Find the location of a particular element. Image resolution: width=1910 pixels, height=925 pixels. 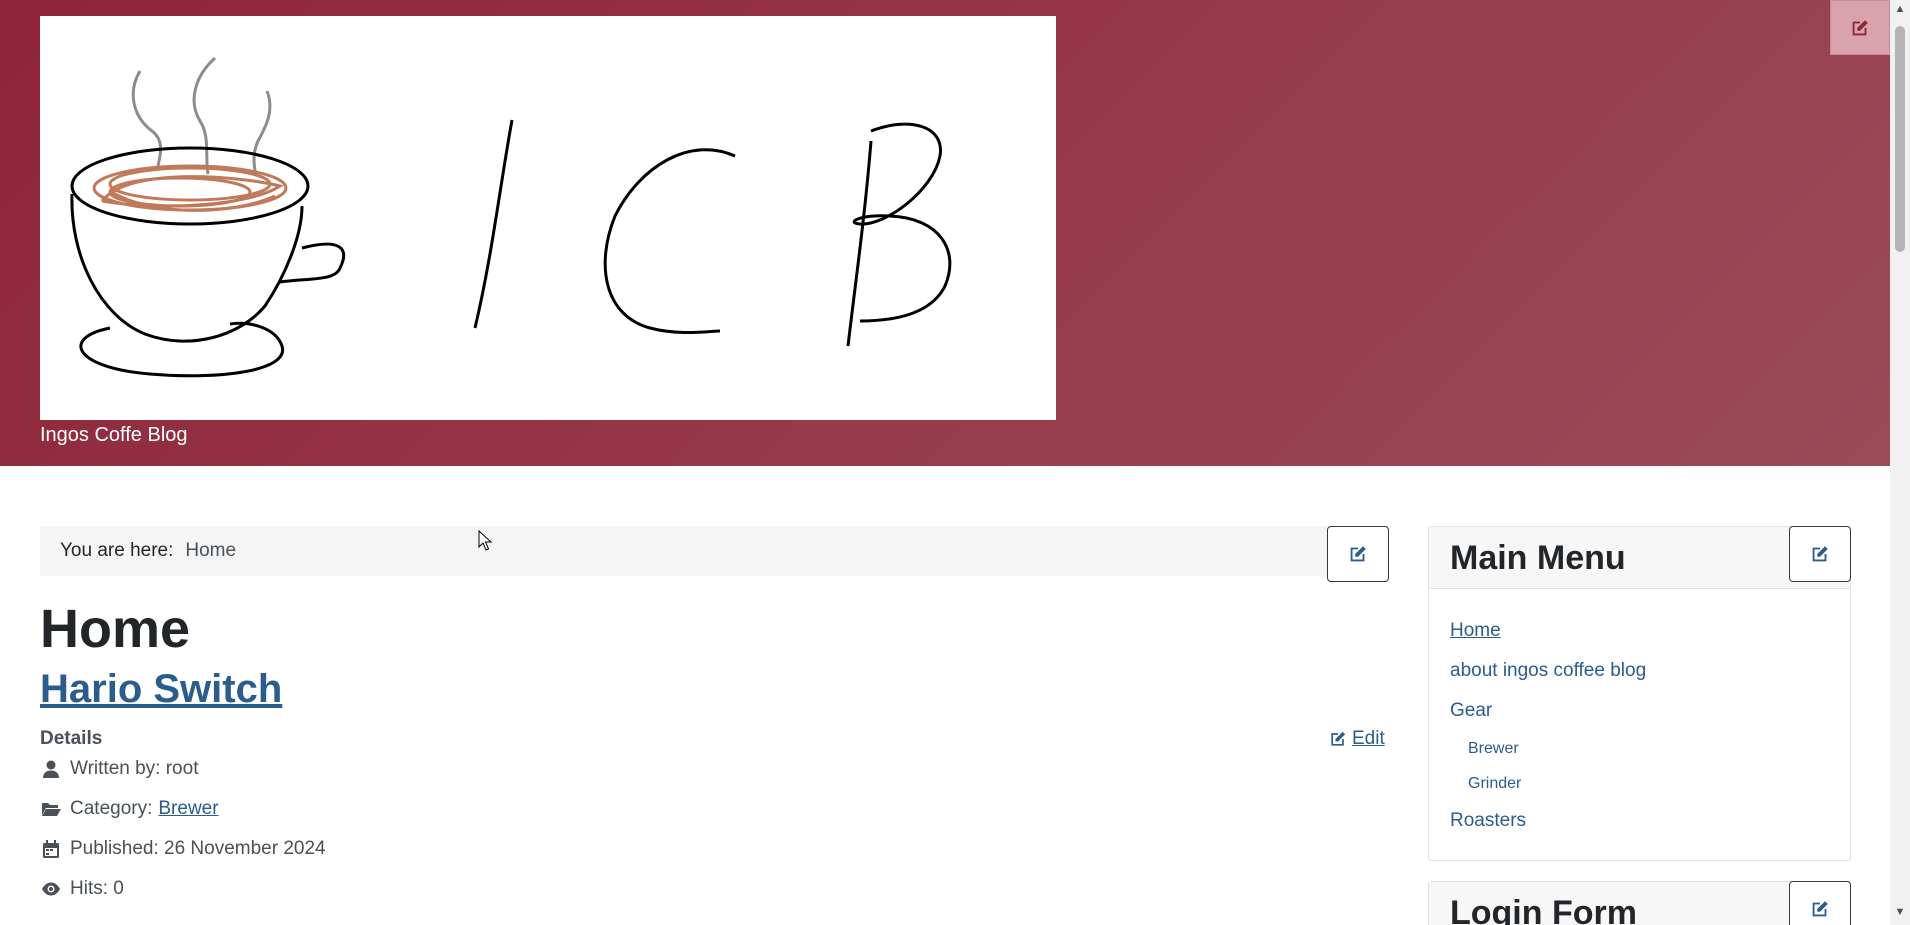

menu-item-grinder: Grinder is located at coordinates (1639, 783).